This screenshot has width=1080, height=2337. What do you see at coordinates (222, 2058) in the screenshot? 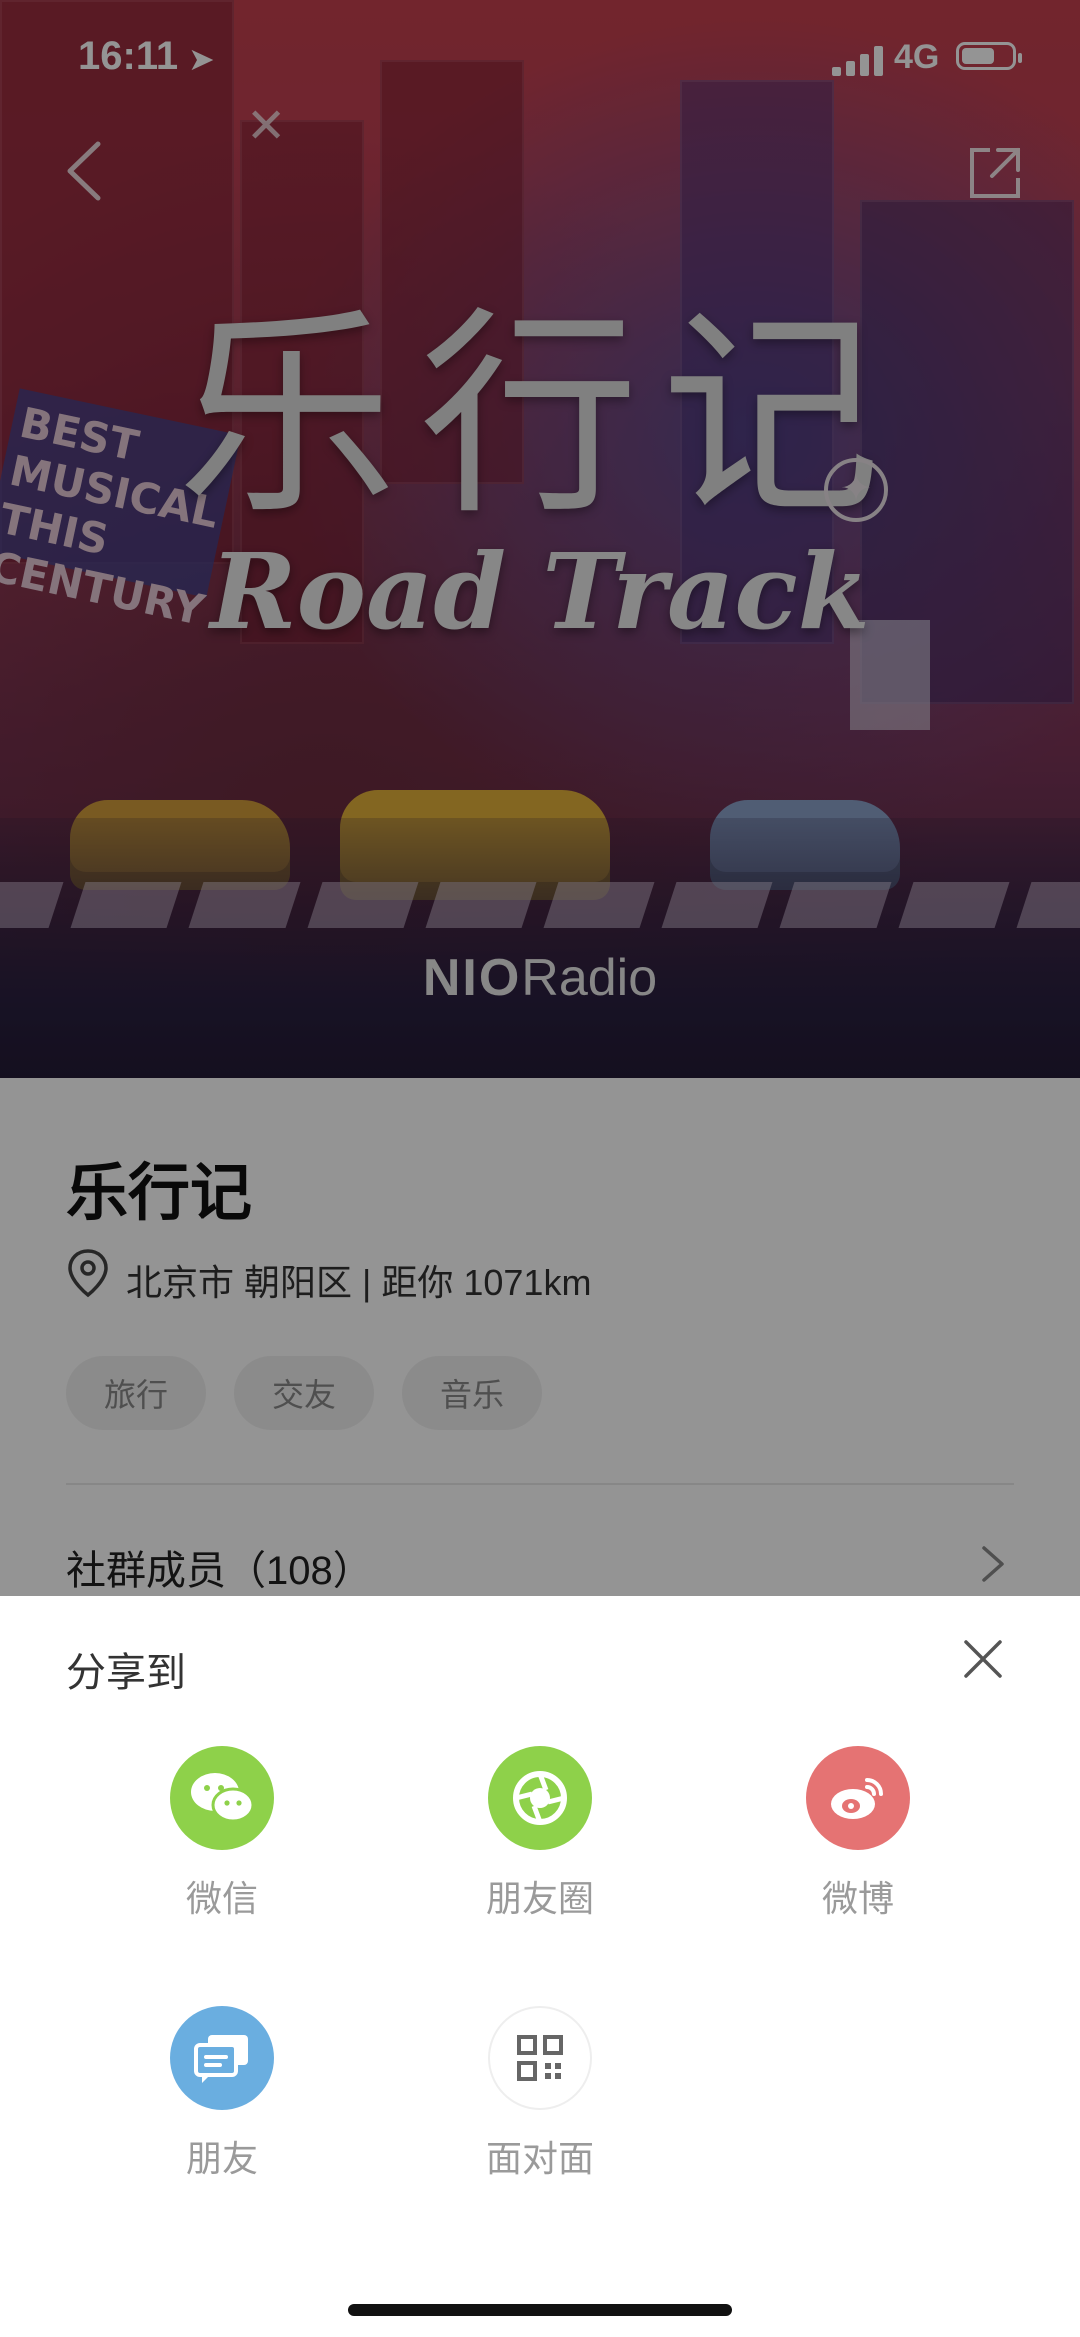
I see `friends-icon` at bounding box center [222, 2058].